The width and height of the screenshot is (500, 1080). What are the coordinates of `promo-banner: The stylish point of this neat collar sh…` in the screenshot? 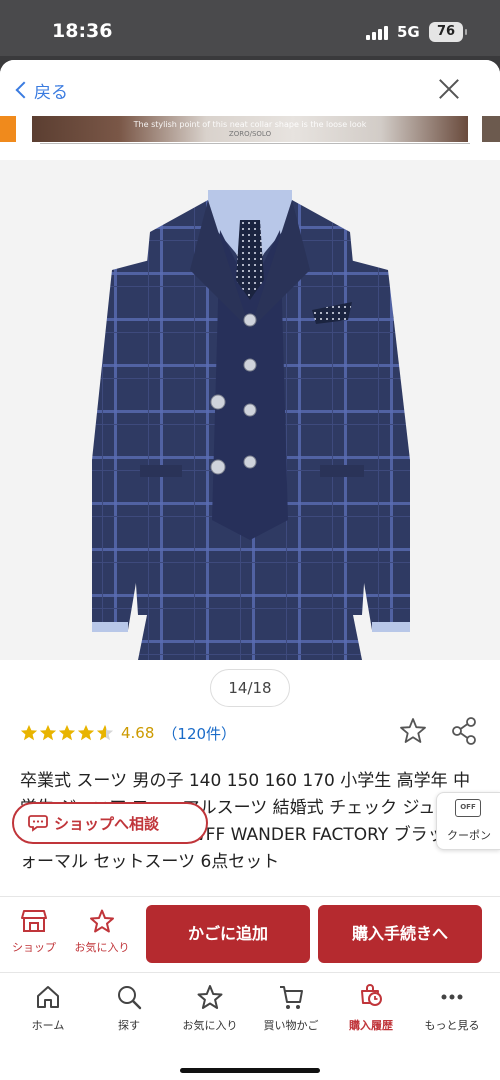 It's located at (250, 131).